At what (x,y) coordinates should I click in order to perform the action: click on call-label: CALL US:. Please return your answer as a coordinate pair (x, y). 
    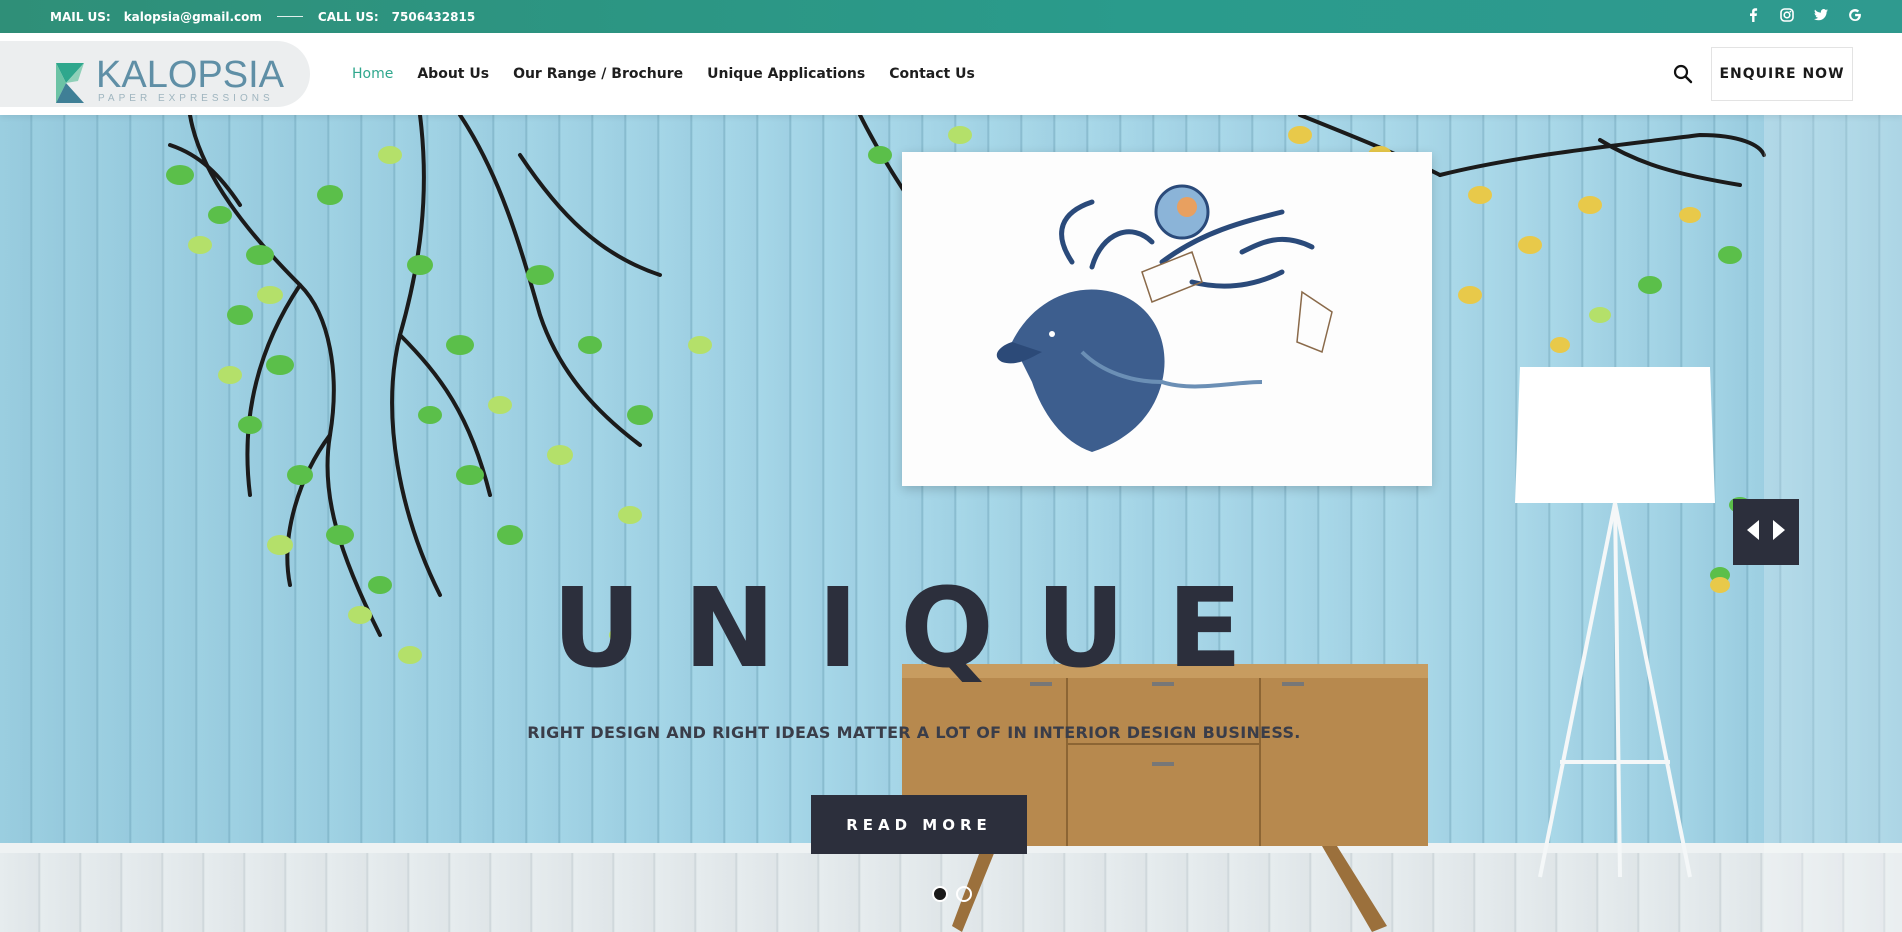
    Looking at the image, I should click on (348, 16).